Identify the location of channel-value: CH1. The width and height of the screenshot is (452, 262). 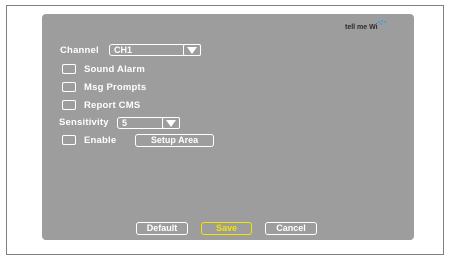
(123, 50).